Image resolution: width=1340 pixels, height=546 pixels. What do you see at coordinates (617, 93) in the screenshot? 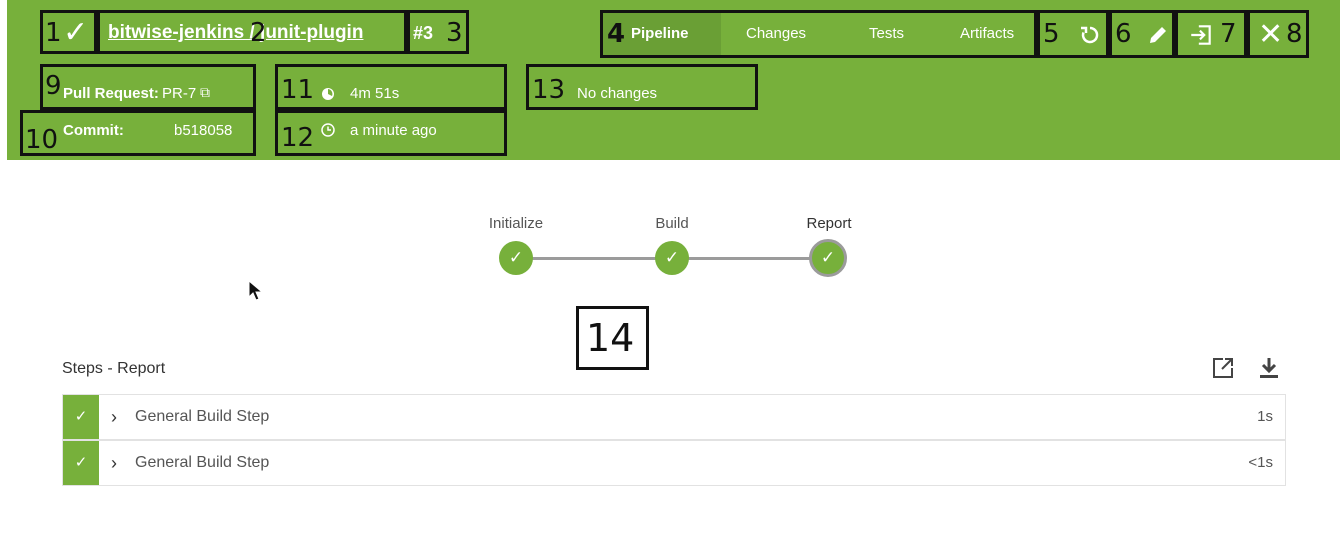
I see `changes-value: No changes` at bounding box center [617, 93].